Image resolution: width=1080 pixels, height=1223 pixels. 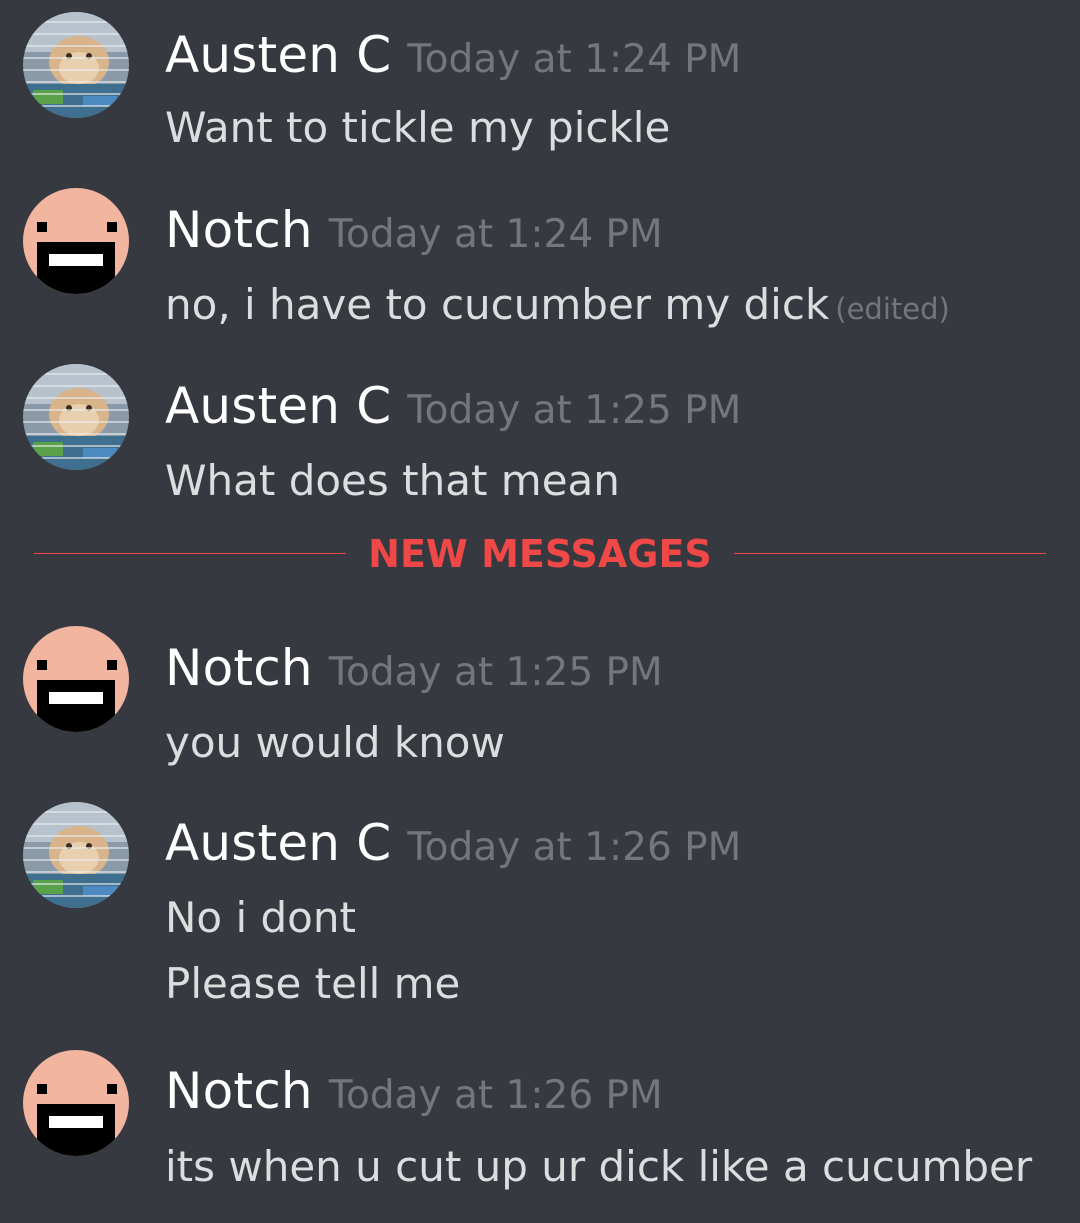 I want to click on message-header: Austen C Today at 1:24 PM, so click(x=453, y=55).